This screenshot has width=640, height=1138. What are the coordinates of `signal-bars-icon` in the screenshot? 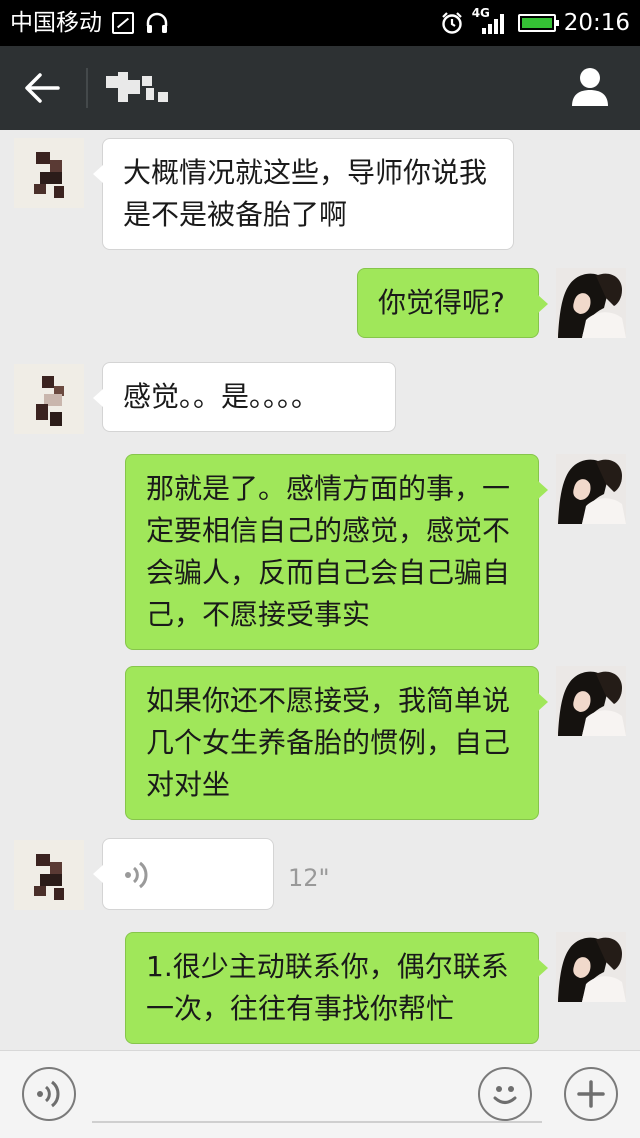 It's located at (492, 24).